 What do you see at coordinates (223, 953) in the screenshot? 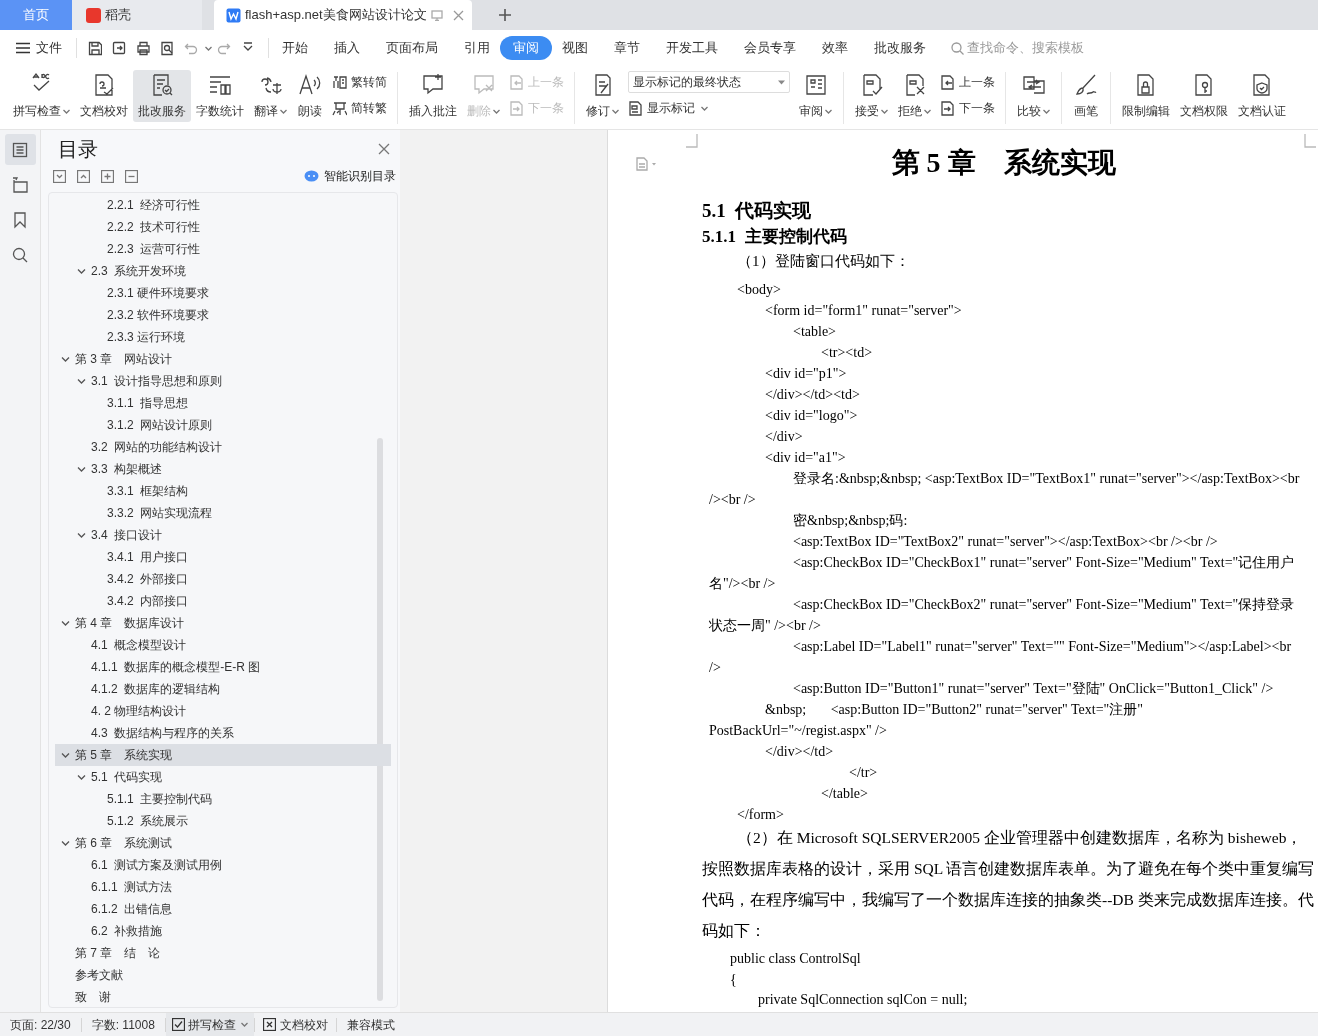
I see `toc-item: 第 7 章 结 论` at bounding box center [223, 953].